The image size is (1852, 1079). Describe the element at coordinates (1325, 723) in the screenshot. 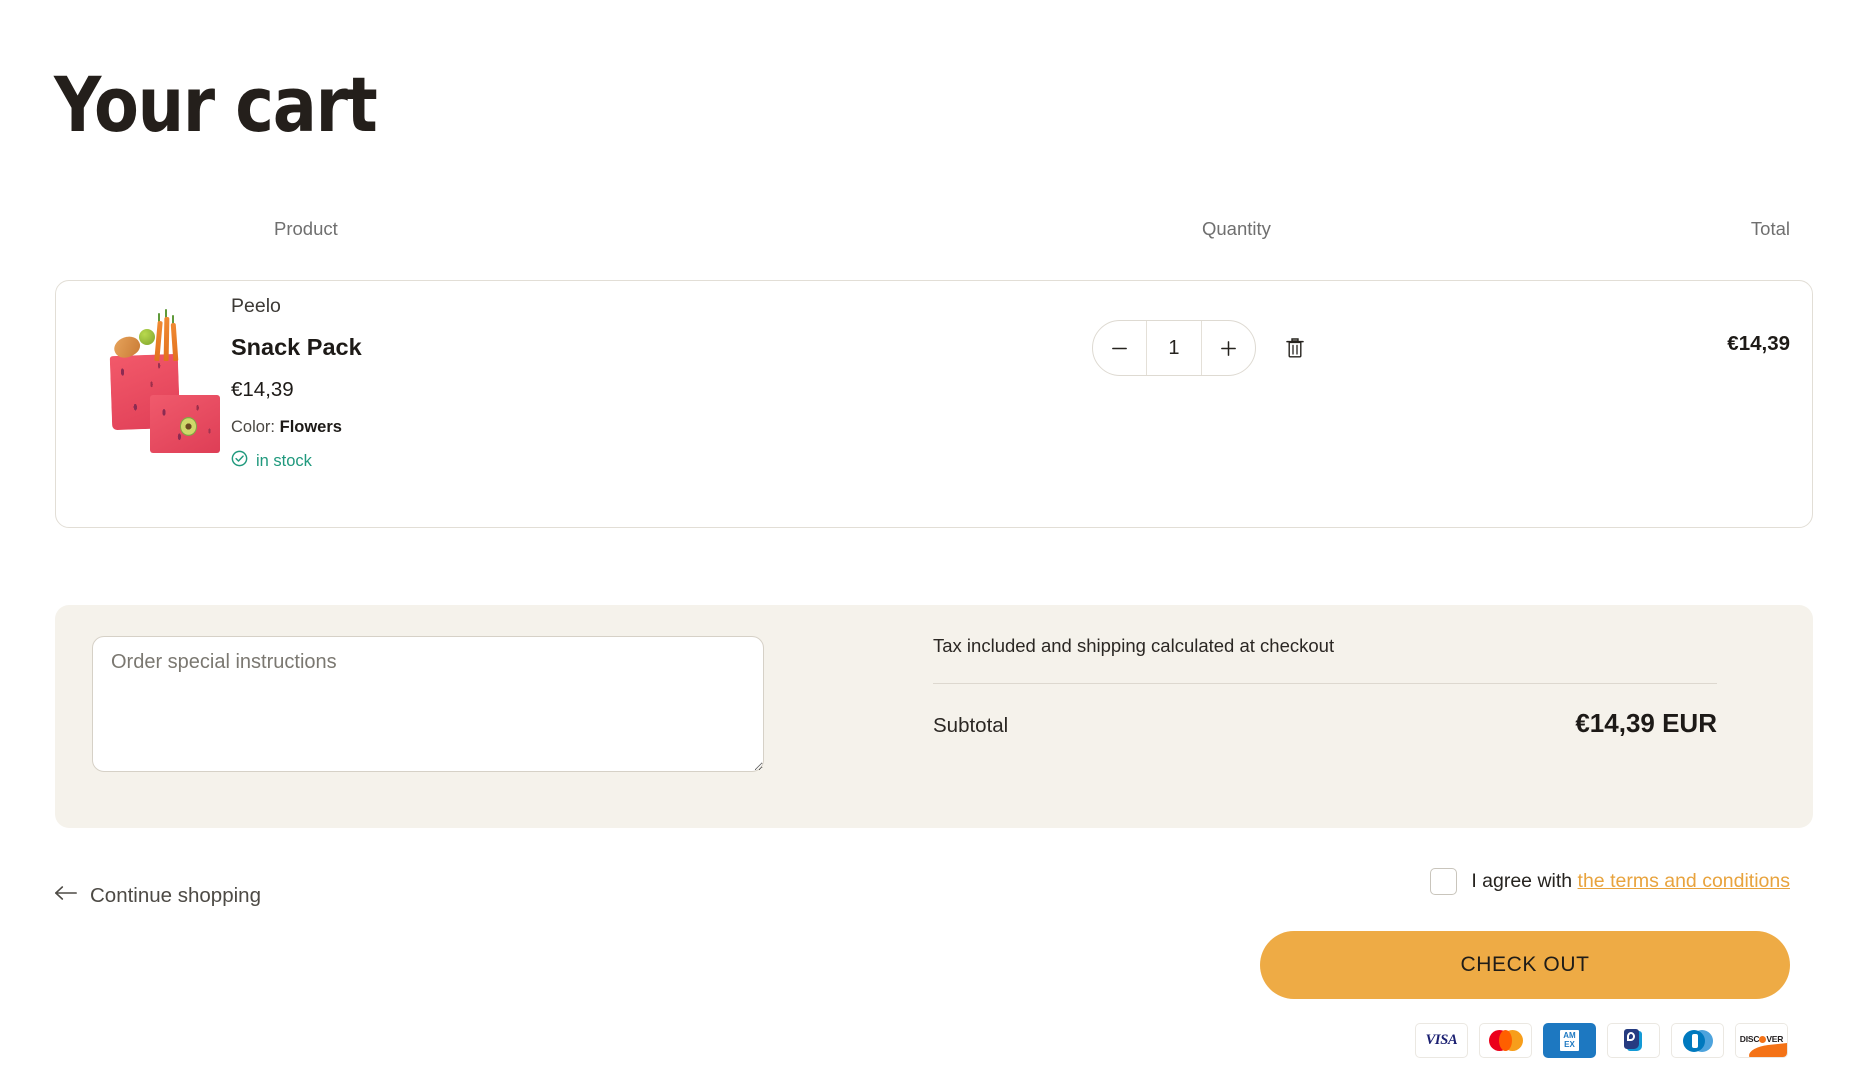

I see `subtotal-row: Subtotal €14,39 EUR` at that location.